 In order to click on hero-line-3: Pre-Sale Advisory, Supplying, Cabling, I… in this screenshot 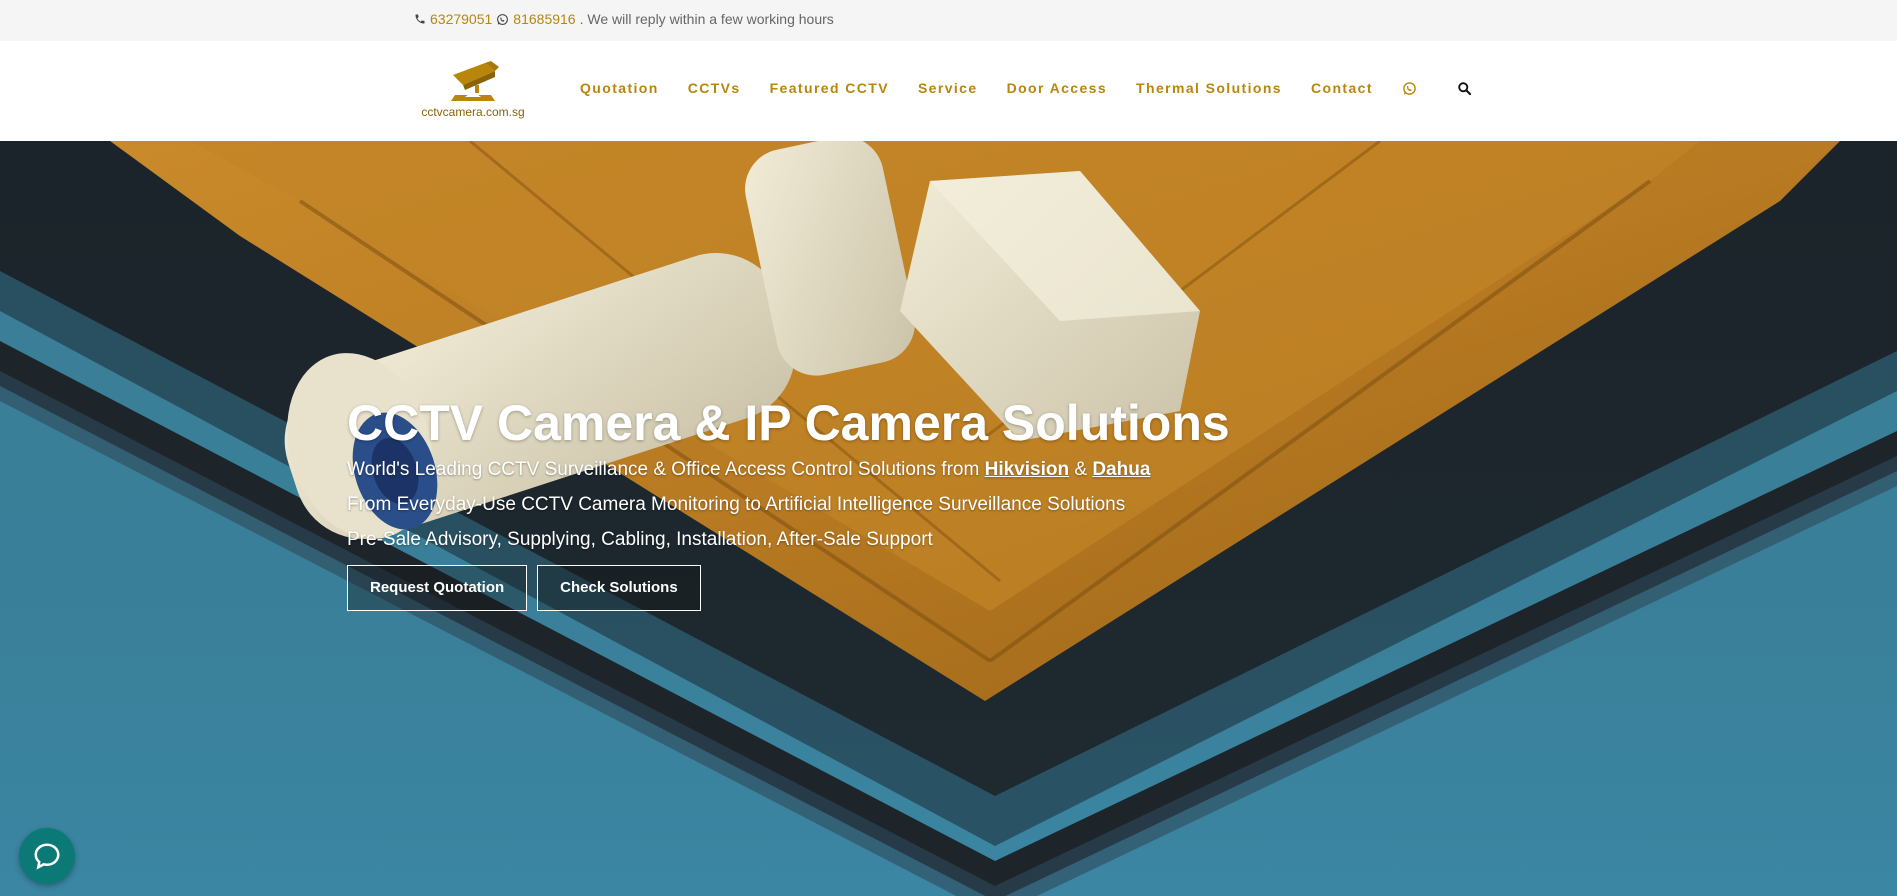, I will do `click(640, 539)`.